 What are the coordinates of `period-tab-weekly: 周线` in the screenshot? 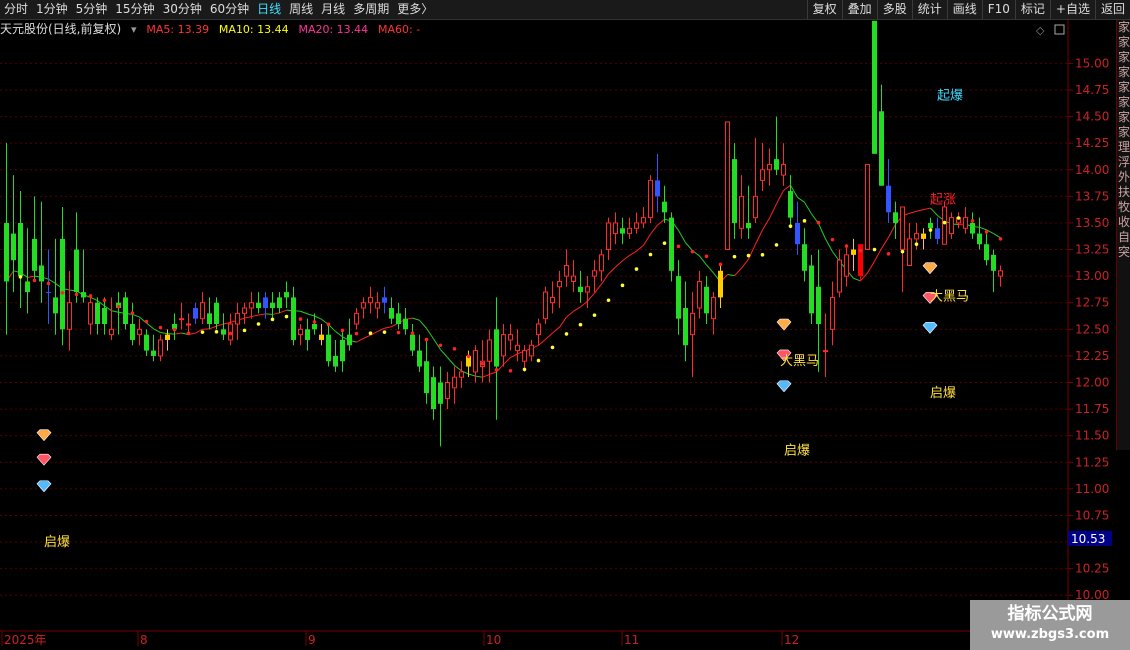 It's located at (301, 9).